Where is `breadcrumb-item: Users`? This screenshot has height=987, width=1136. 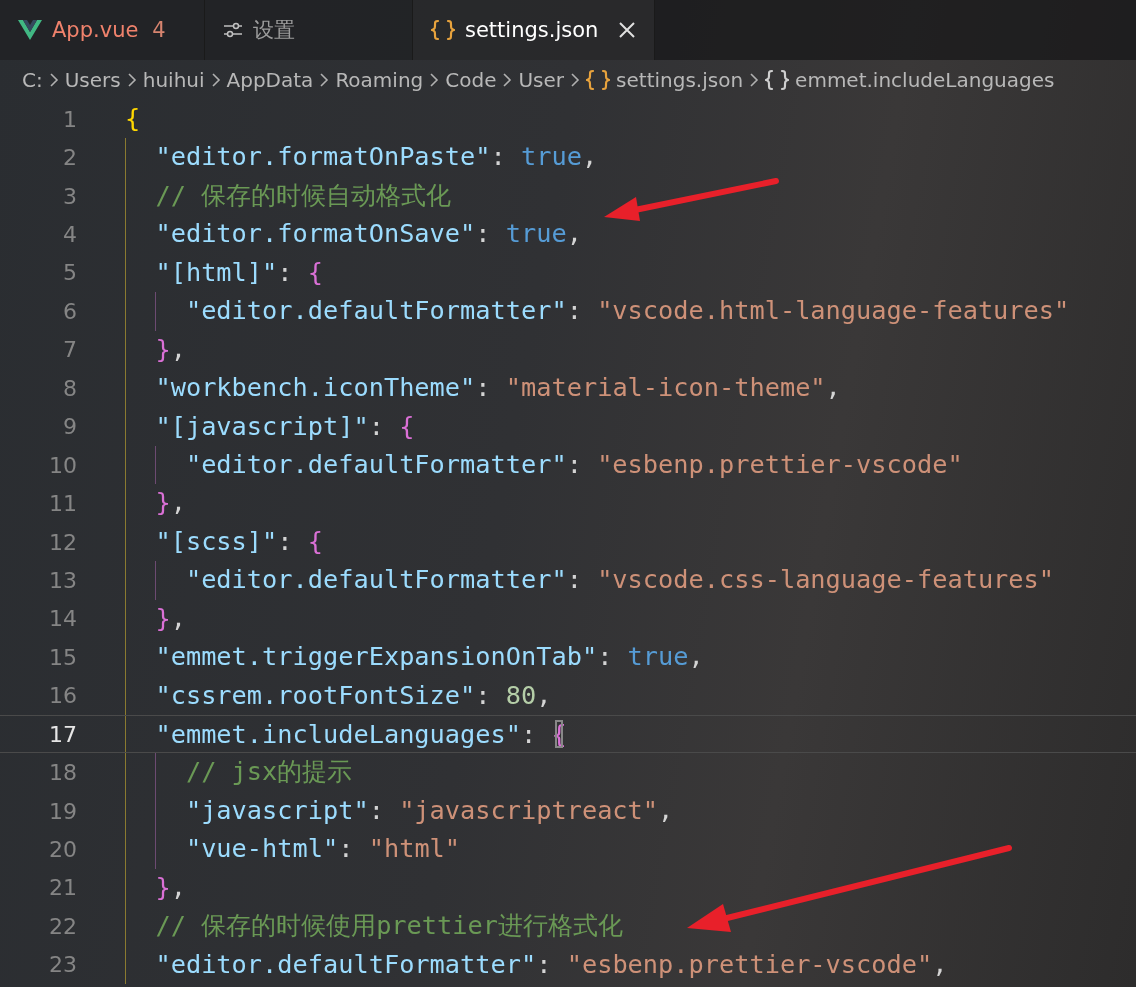 breadcrumb-item: Users is located at coordinates (92, 80).